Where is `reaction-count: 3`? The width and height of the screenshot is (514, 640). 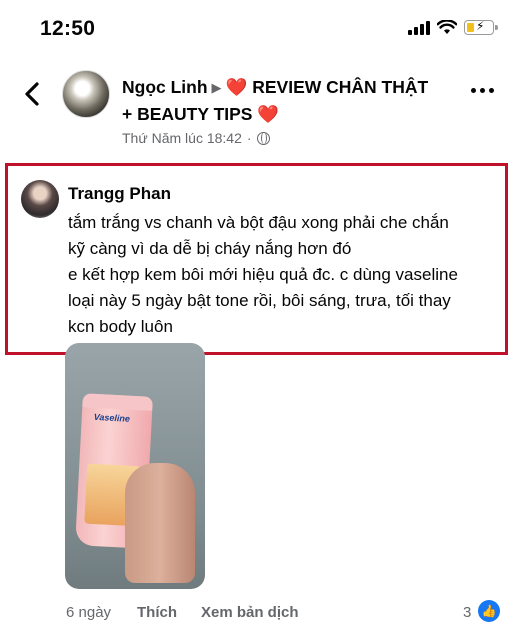
reaction-count: 3 is located at coordinates (467, 612).